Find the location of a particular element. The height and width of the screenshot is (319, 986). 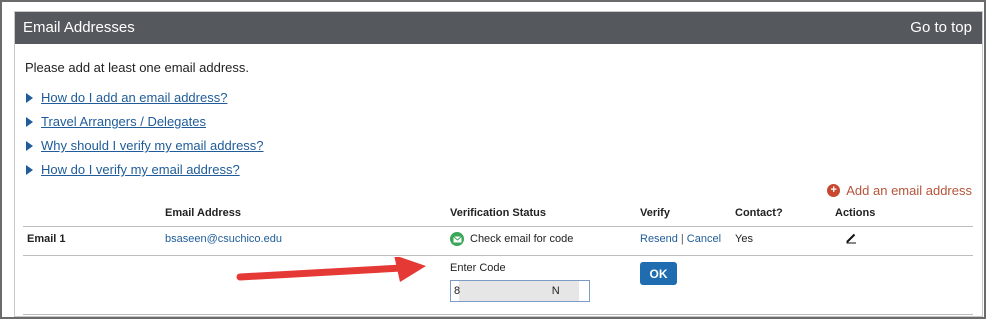

help-link-how-verify: How do I verify my email address? is located at coordinates (133, 169).